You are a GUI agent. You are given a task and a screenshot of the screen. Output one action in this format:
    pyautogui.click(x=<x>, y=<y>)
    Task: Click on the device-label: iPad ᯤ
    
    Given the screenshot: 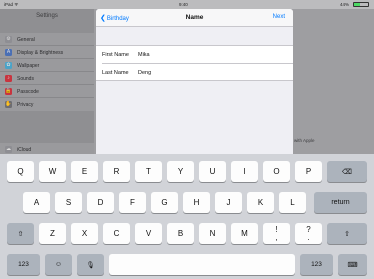 What is the action you would take?
    pyautogui.click(x=11, y=4)
    